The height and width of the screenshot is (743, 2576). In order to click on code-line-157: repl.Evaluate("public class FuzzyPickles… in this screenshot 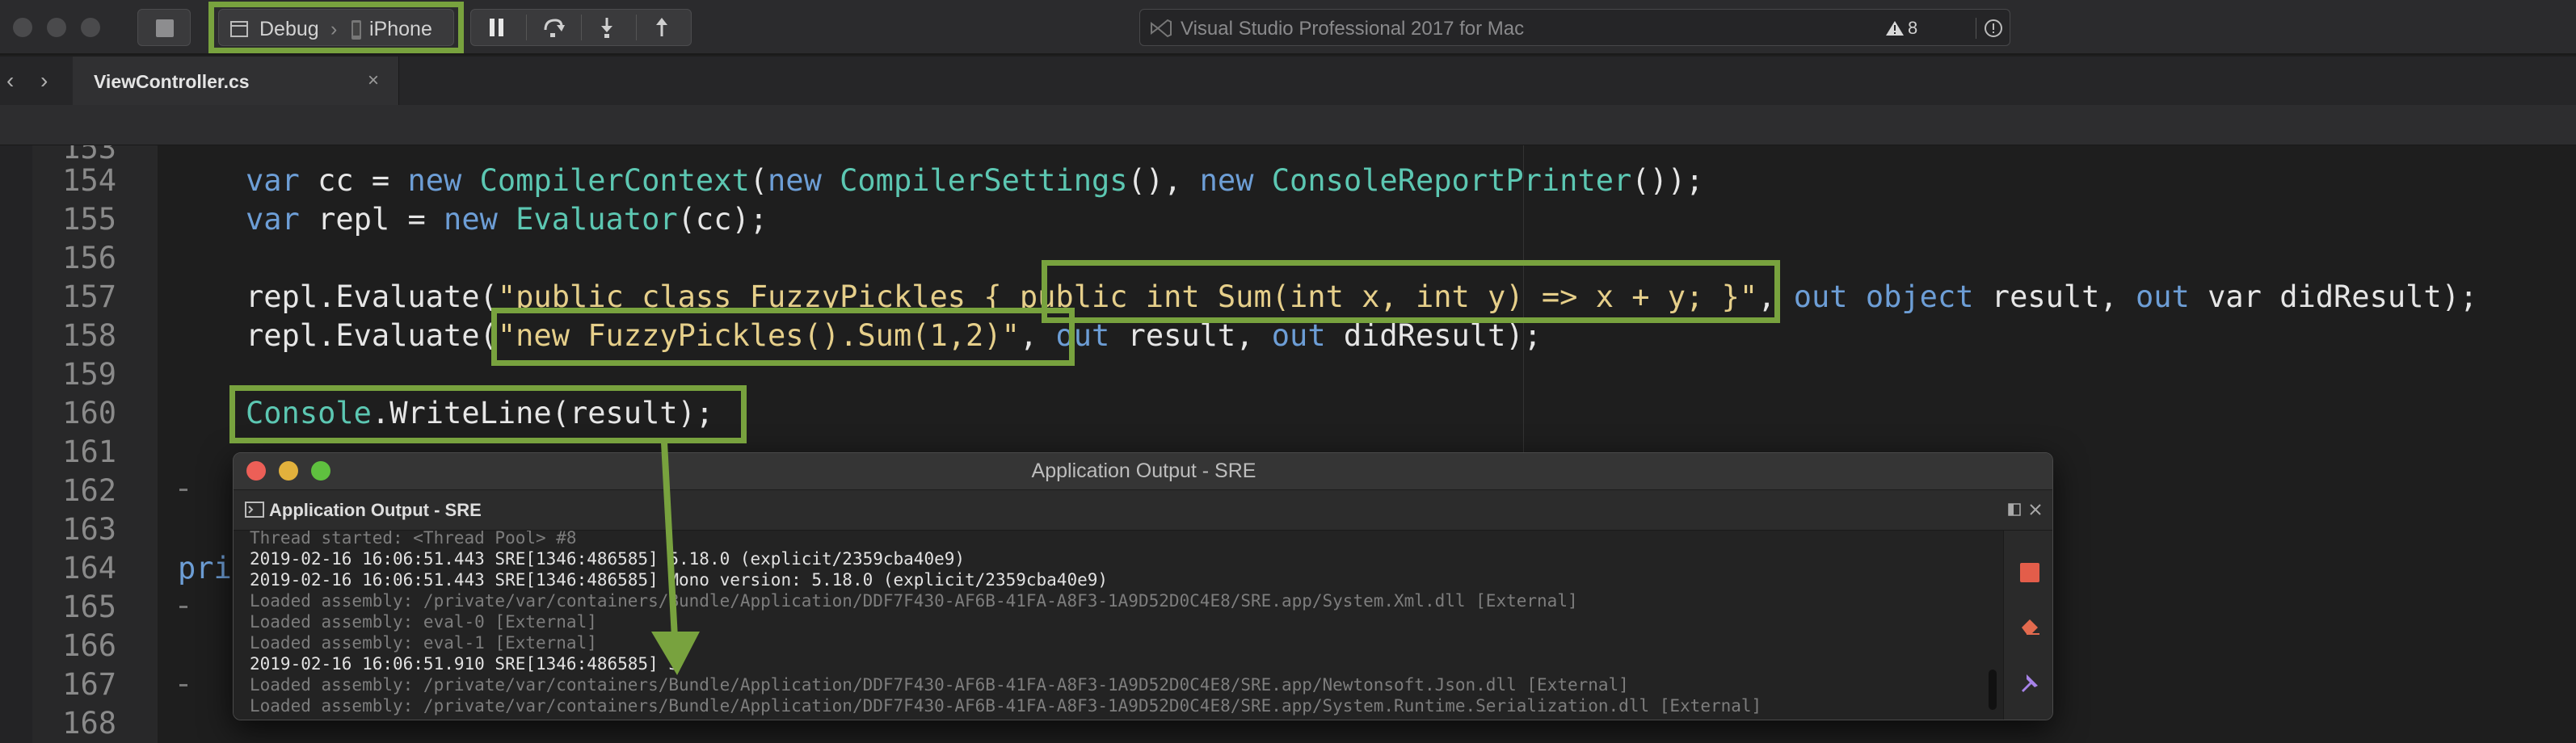, I will do `click(1361, 296)`.